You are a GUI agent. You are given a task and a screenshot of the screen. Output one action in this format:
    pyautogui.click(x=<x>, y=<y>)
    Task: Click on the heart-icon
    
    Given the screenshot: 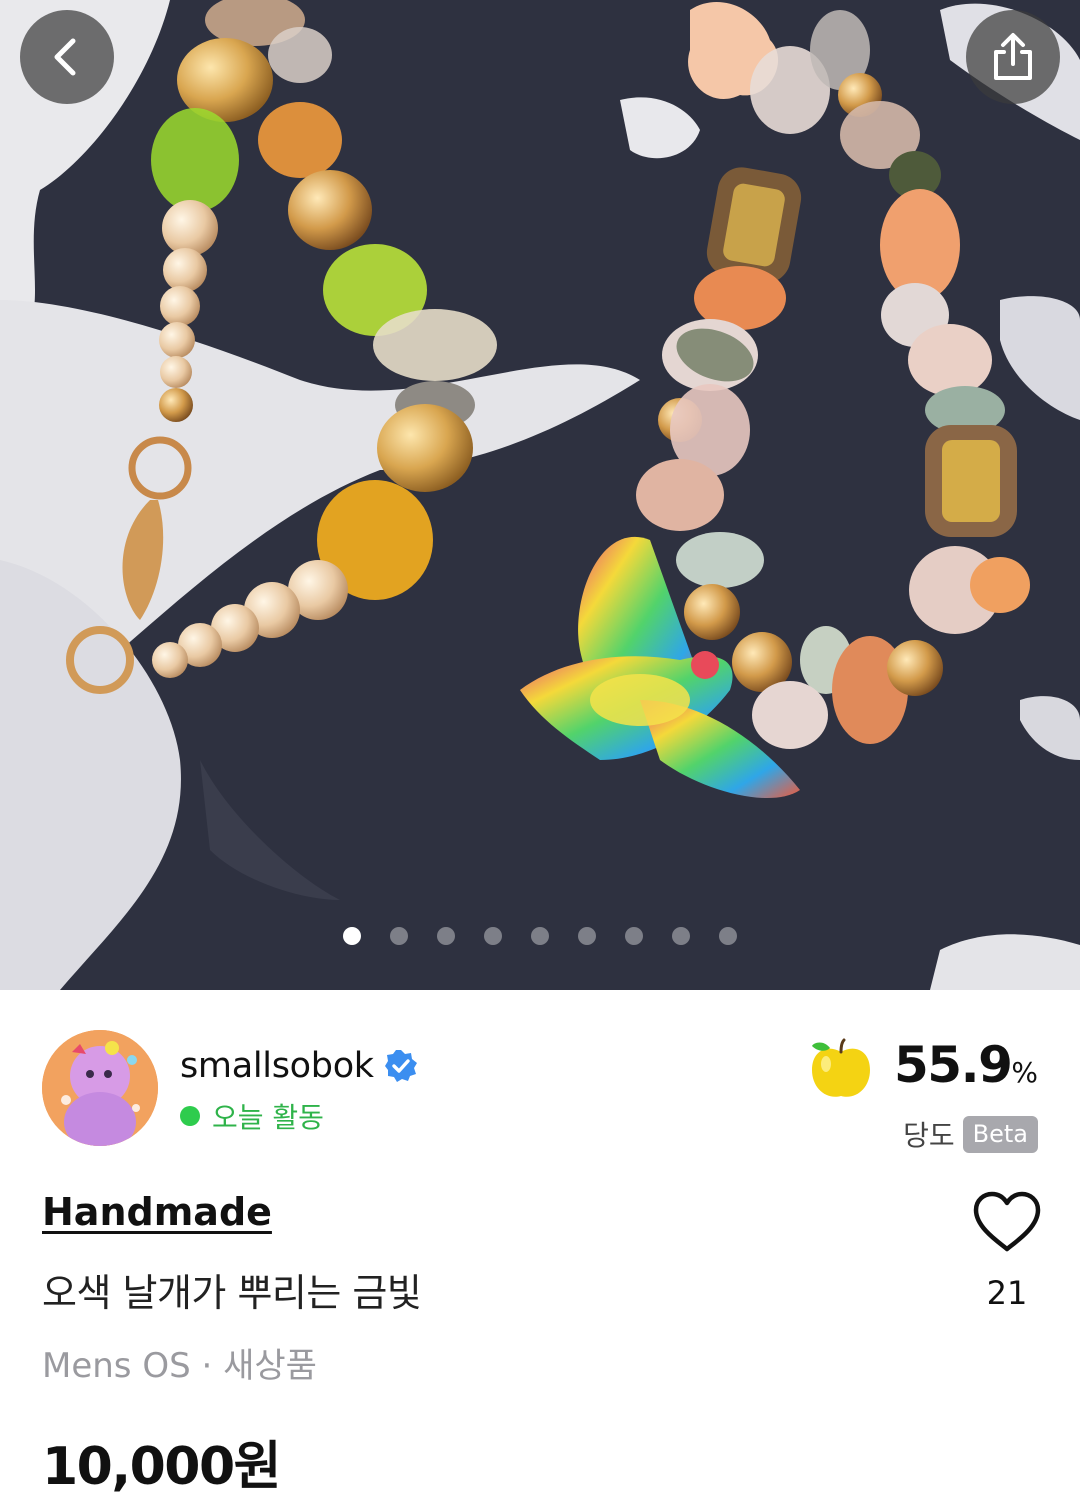 What is the action you would take?
    pyautogui.click(x=1007, y=1221)
    